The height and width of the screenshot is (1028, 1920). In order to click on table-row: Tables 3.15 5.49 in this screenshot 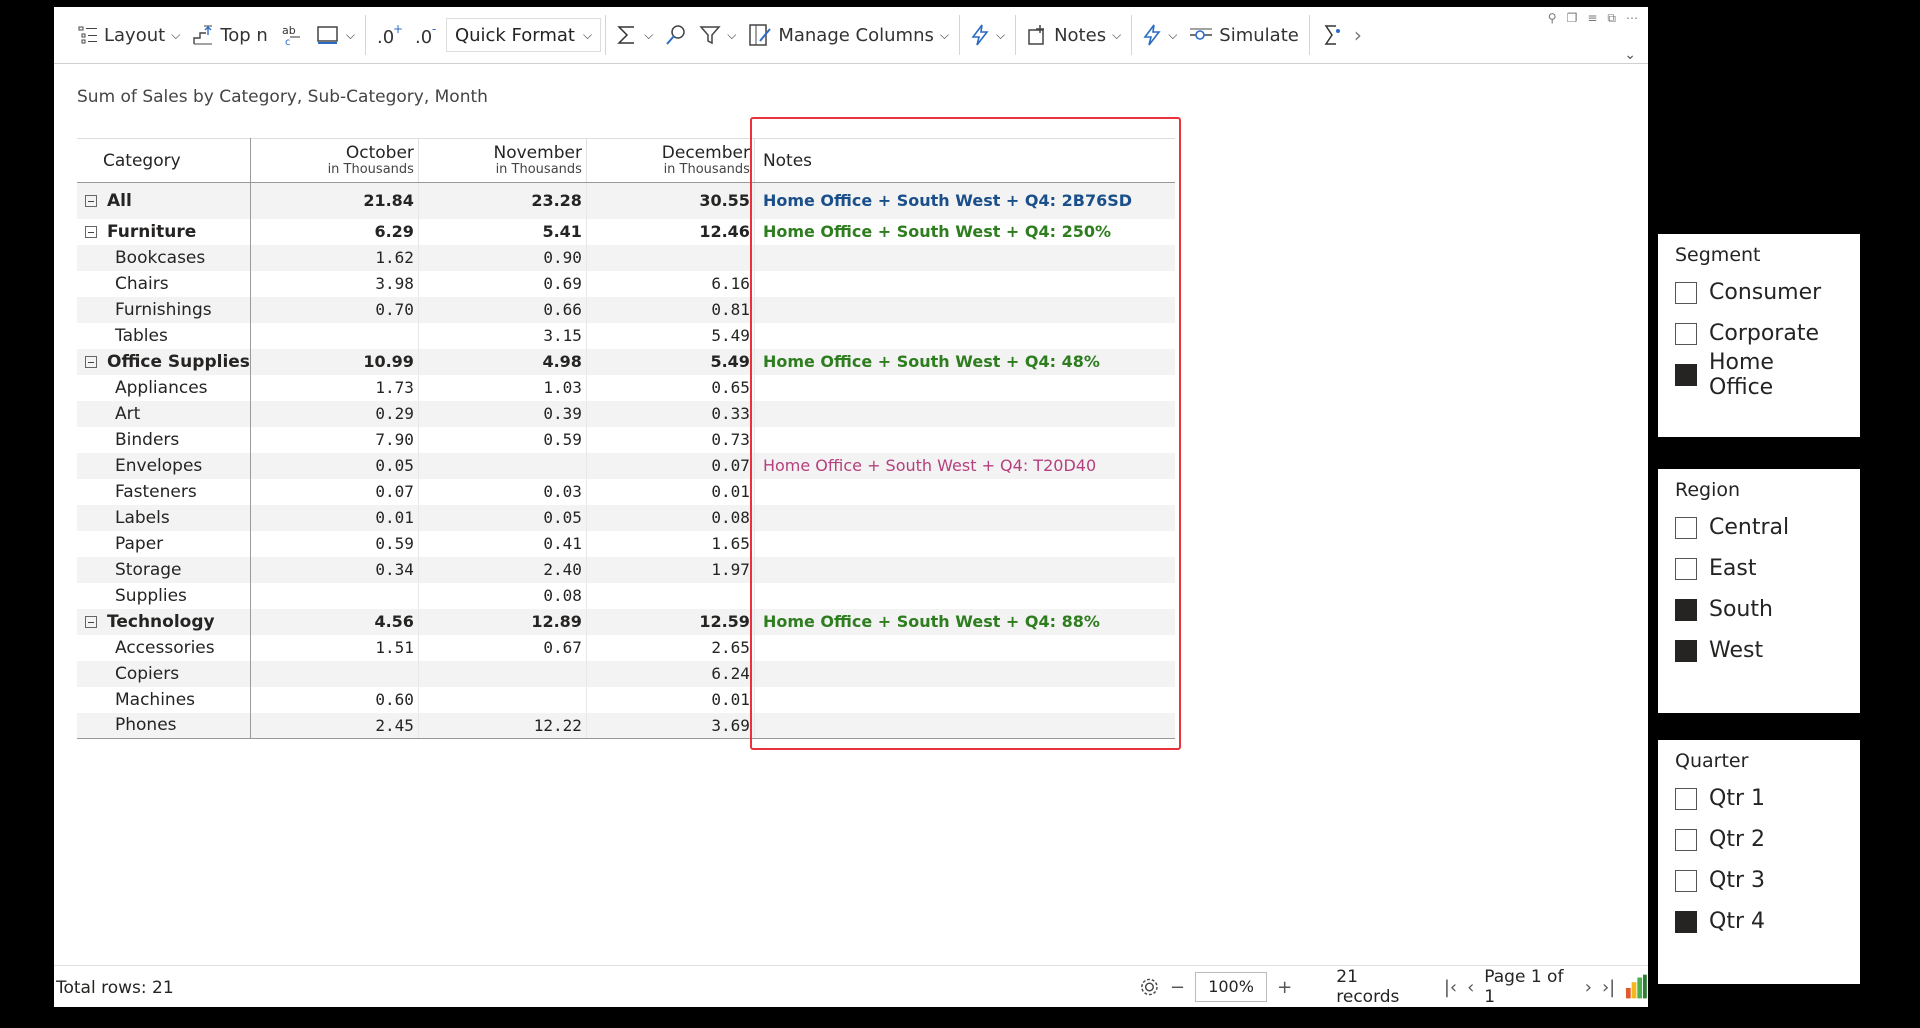, I will do `click(626, 335)`.